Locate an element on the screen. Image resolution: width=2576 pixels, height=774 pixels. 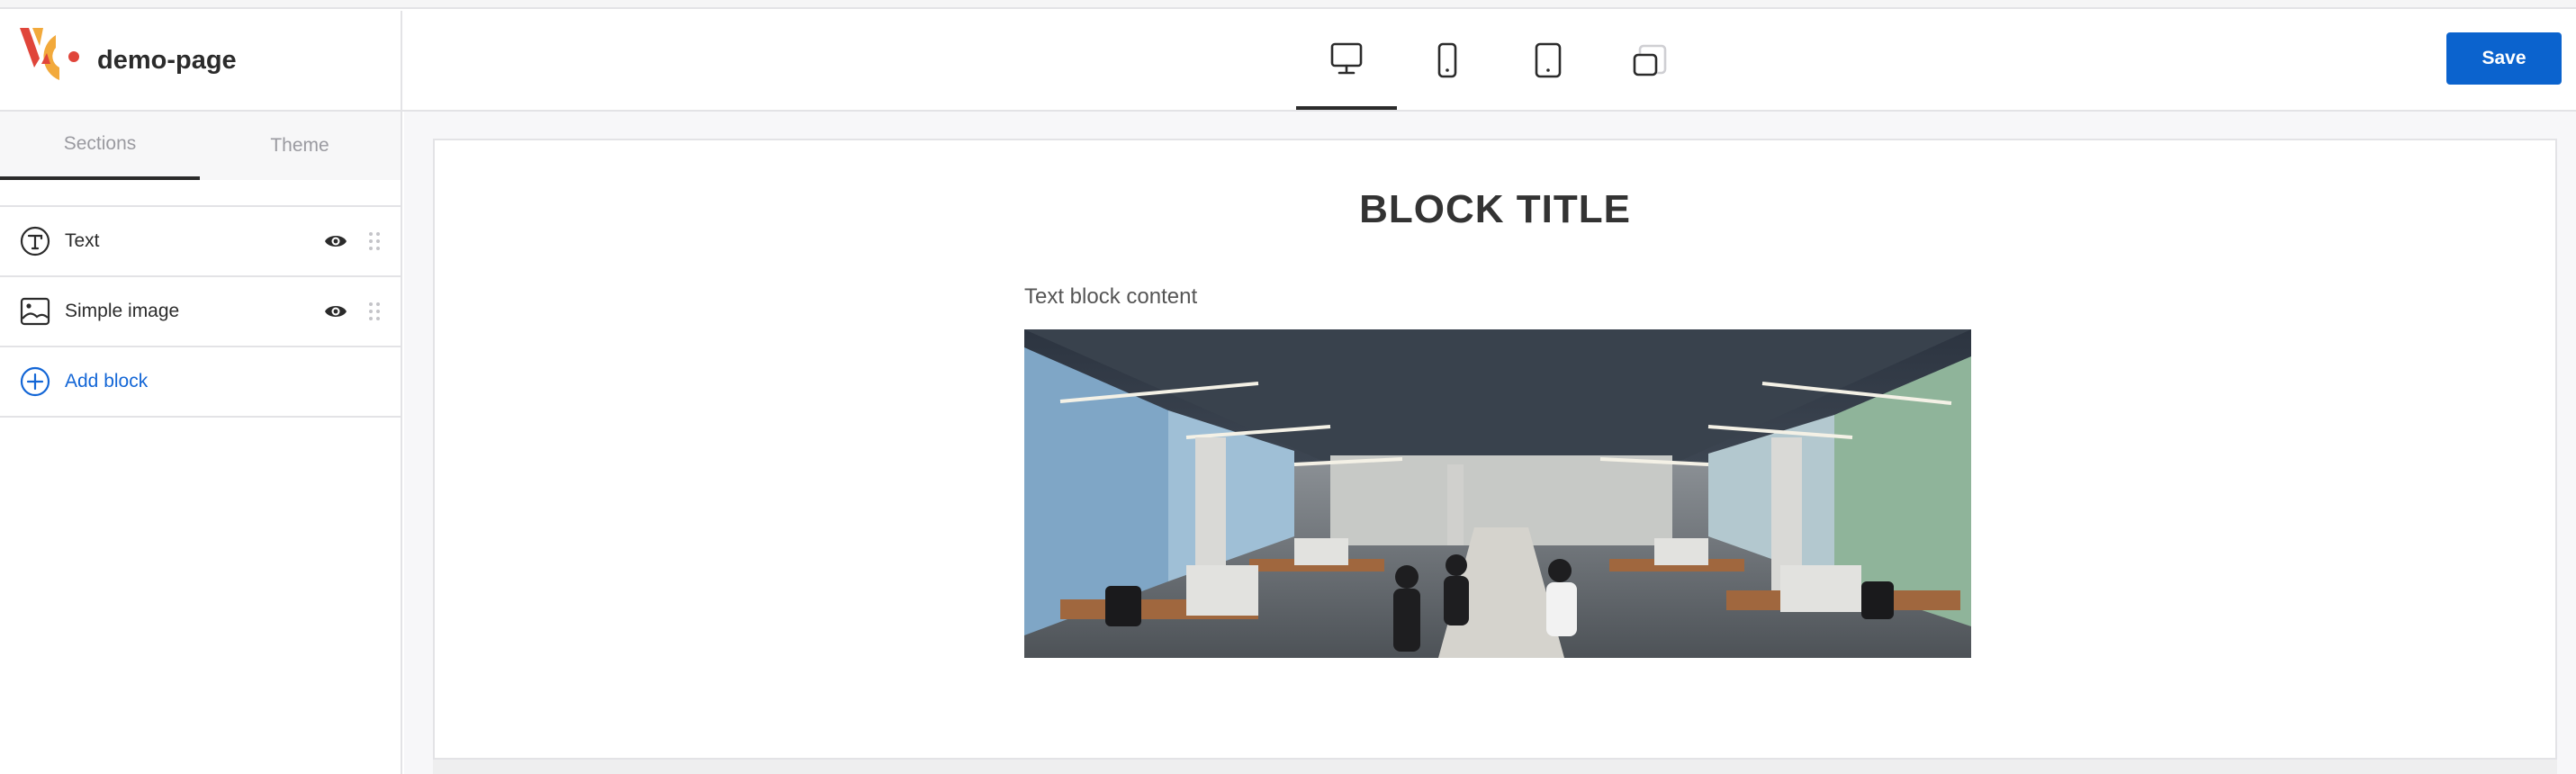
plus-circle-icon is located at coordinates (35, 382).